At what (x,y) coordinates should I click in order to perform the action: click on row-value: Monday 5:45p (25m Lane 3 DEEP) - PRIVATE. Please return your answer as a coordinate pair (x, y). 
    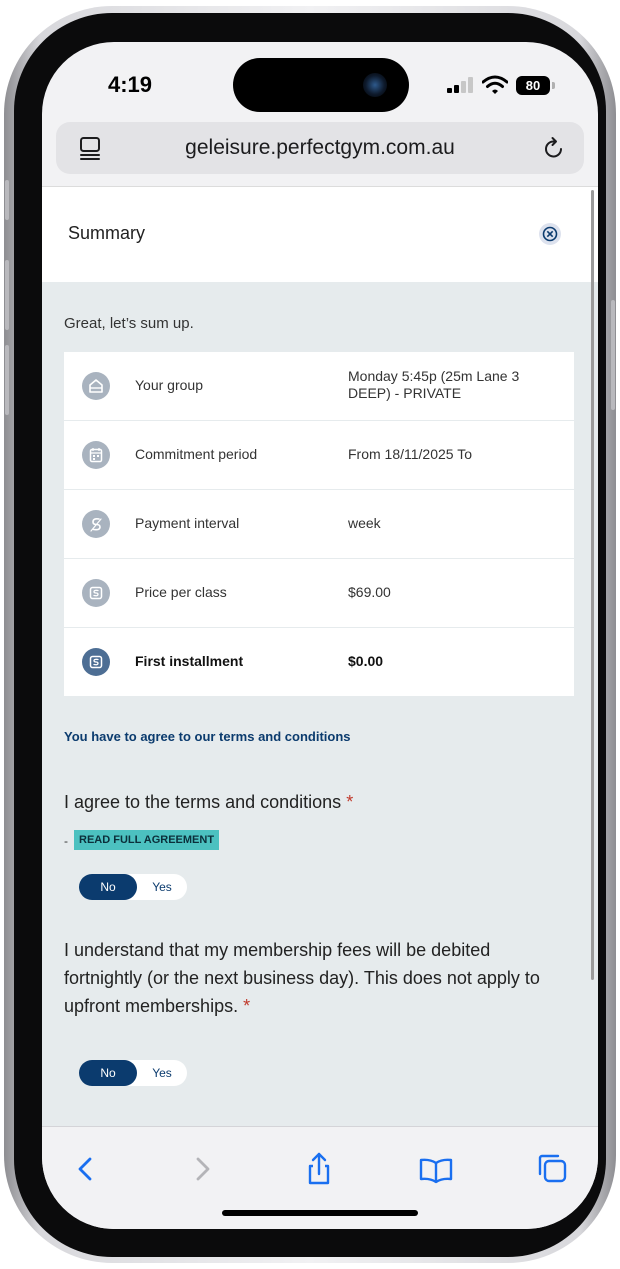
    Looking at the image, I should click on (434, 384).